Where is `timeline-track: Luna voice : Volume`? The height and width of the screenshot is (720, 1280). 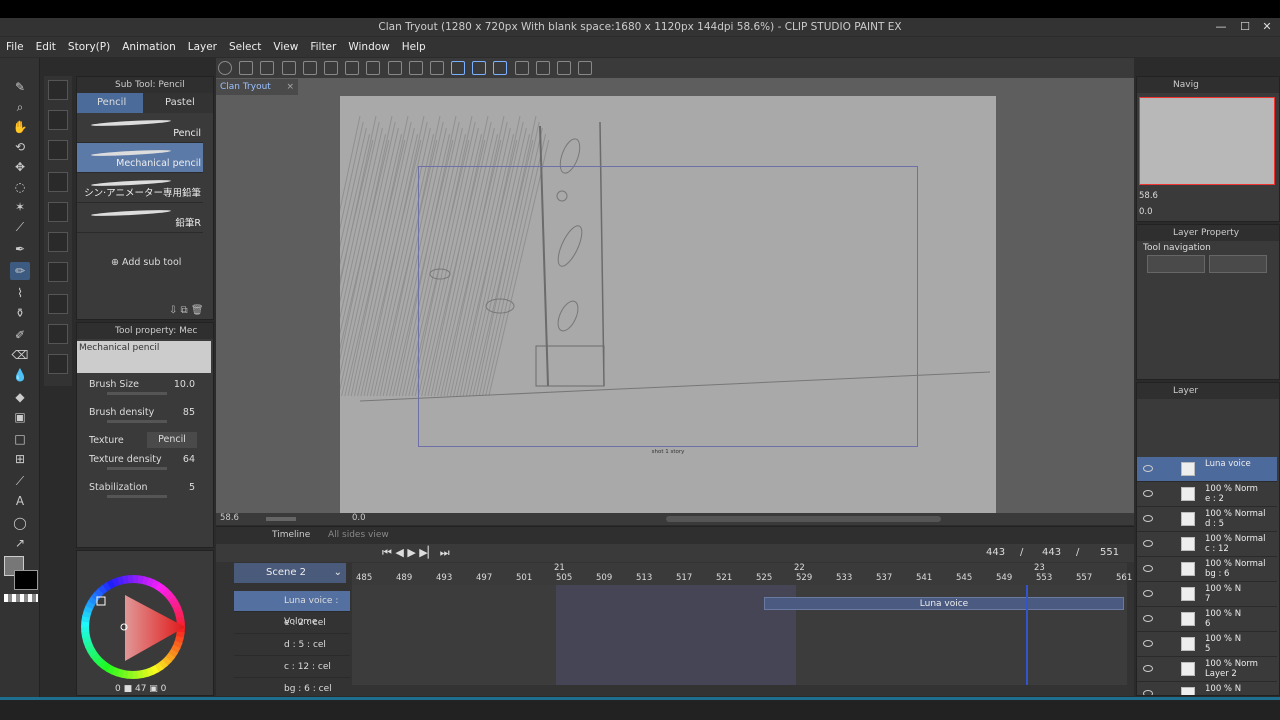
timeline-track: Luna voice : Volume is located at coordinates (292, 609).